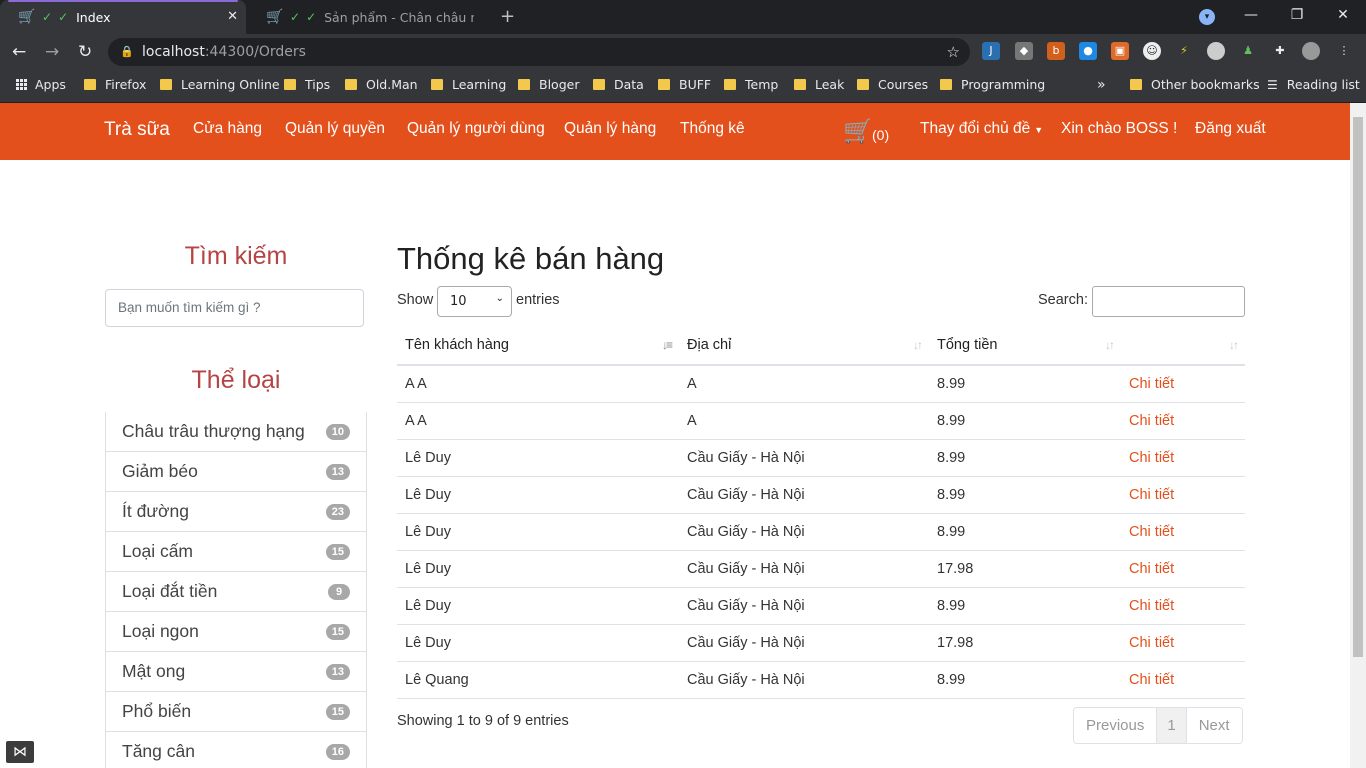  What do you see at coordinates (1152, 51) in the screenshot?
I see `extension-face-icon: ☺` at bounding box center [1152, 51].